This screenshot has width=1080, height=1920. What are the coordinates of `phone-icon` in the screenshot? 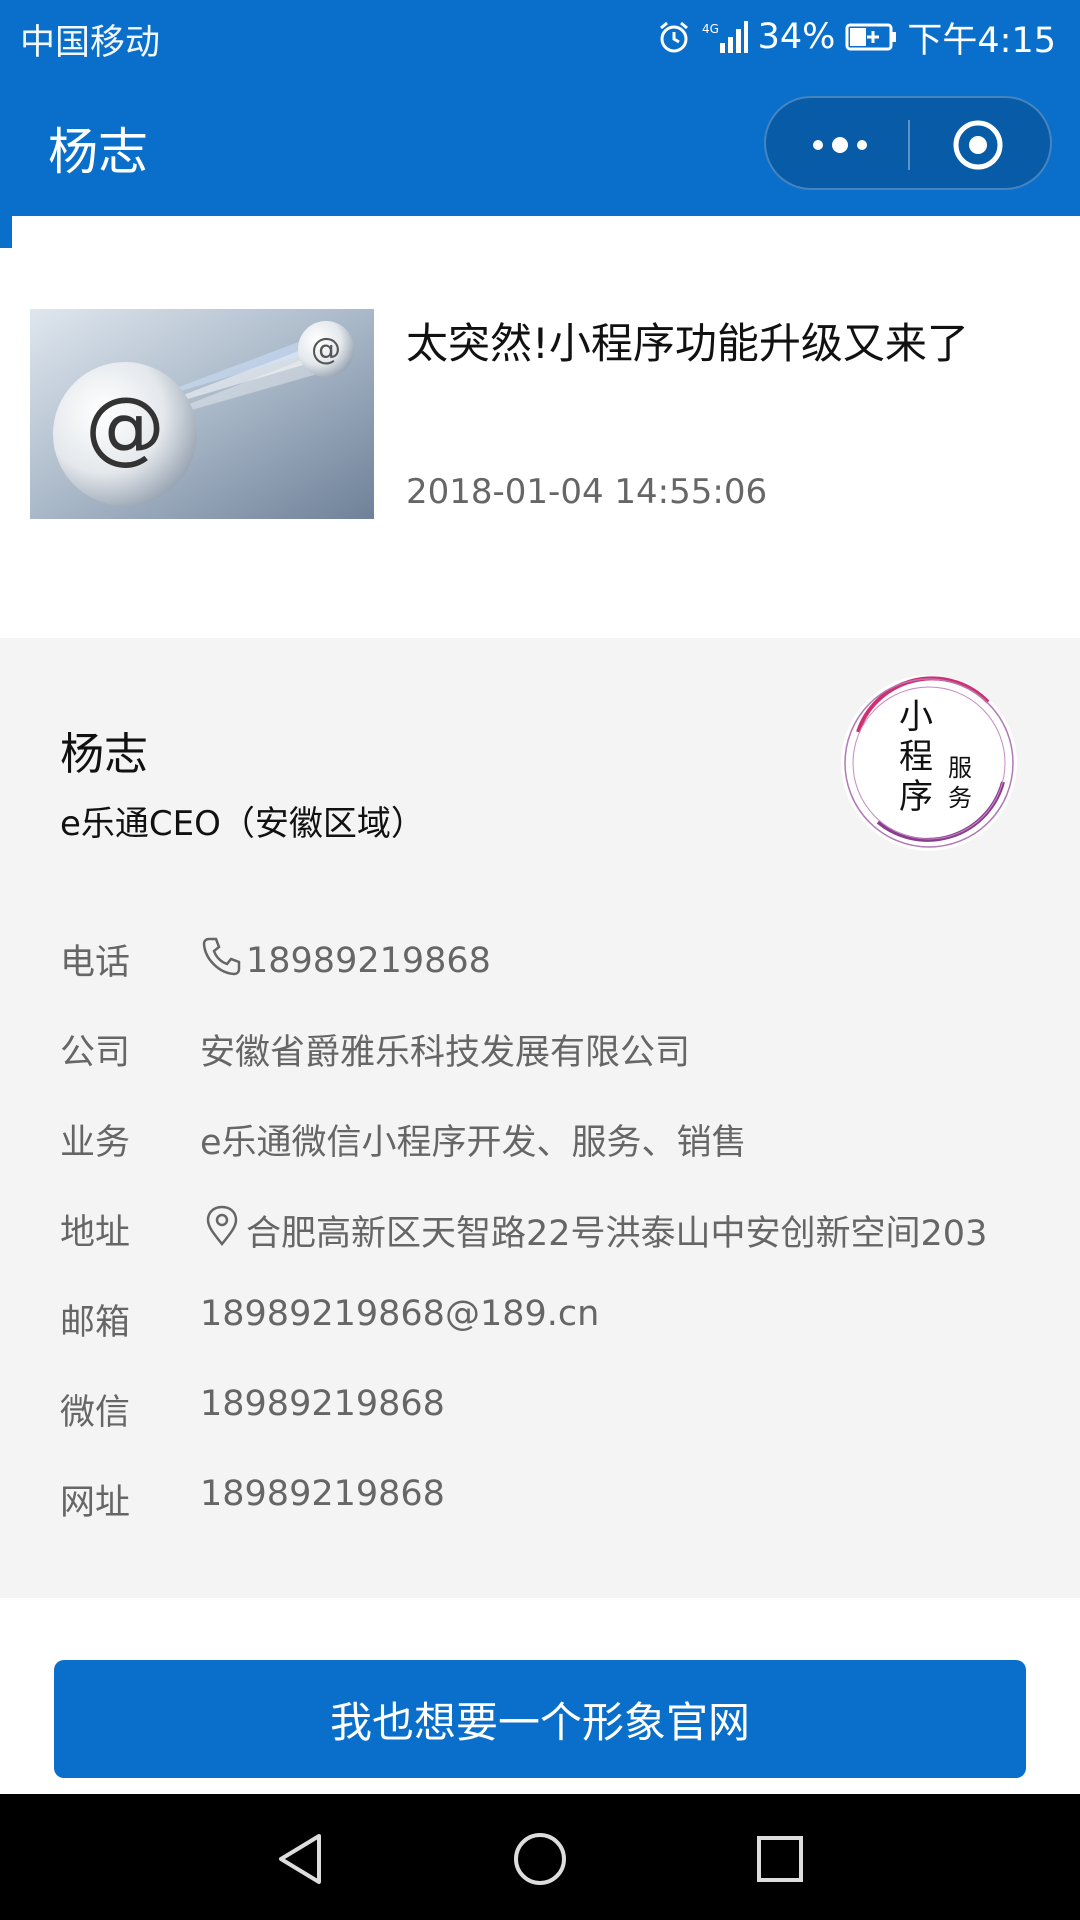 It's located at (223, 960).